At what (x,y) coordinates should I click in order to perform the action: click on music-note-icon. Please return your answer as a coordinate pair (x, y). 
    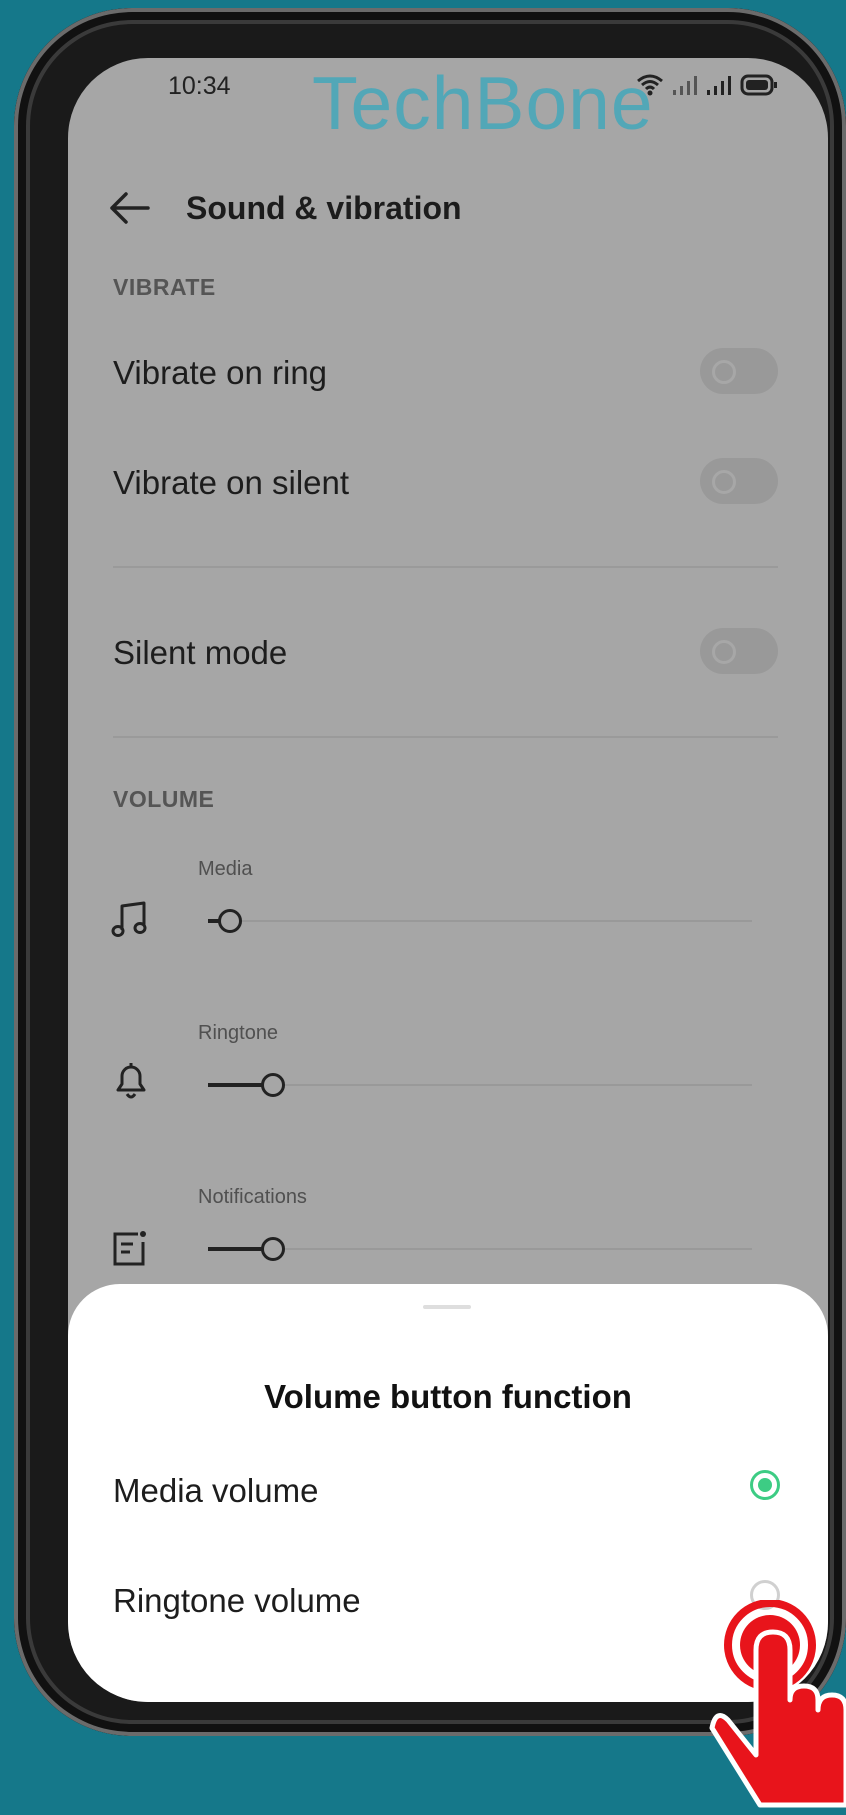
    Looking at the image, I should click on (129, 919).